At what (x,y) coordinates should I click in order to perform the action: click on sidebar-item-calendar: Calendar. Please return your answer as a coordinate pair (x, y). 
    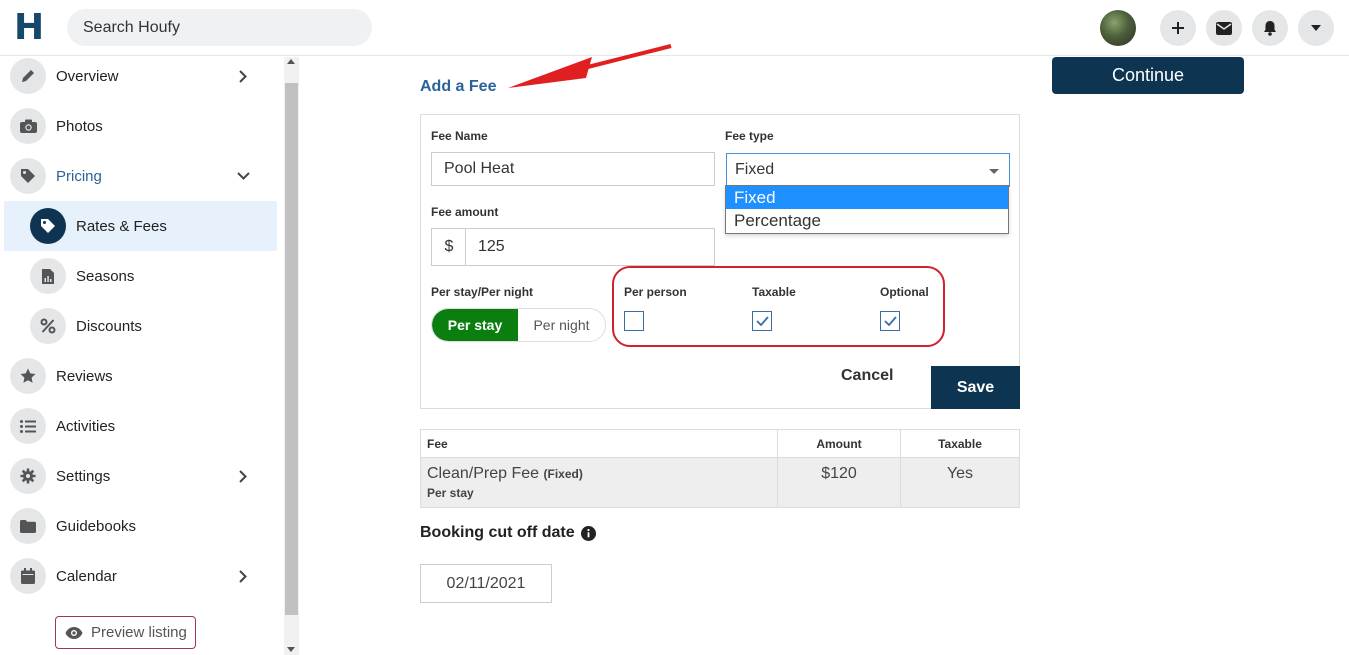
    Looking at the image, I should click on (142, 576).